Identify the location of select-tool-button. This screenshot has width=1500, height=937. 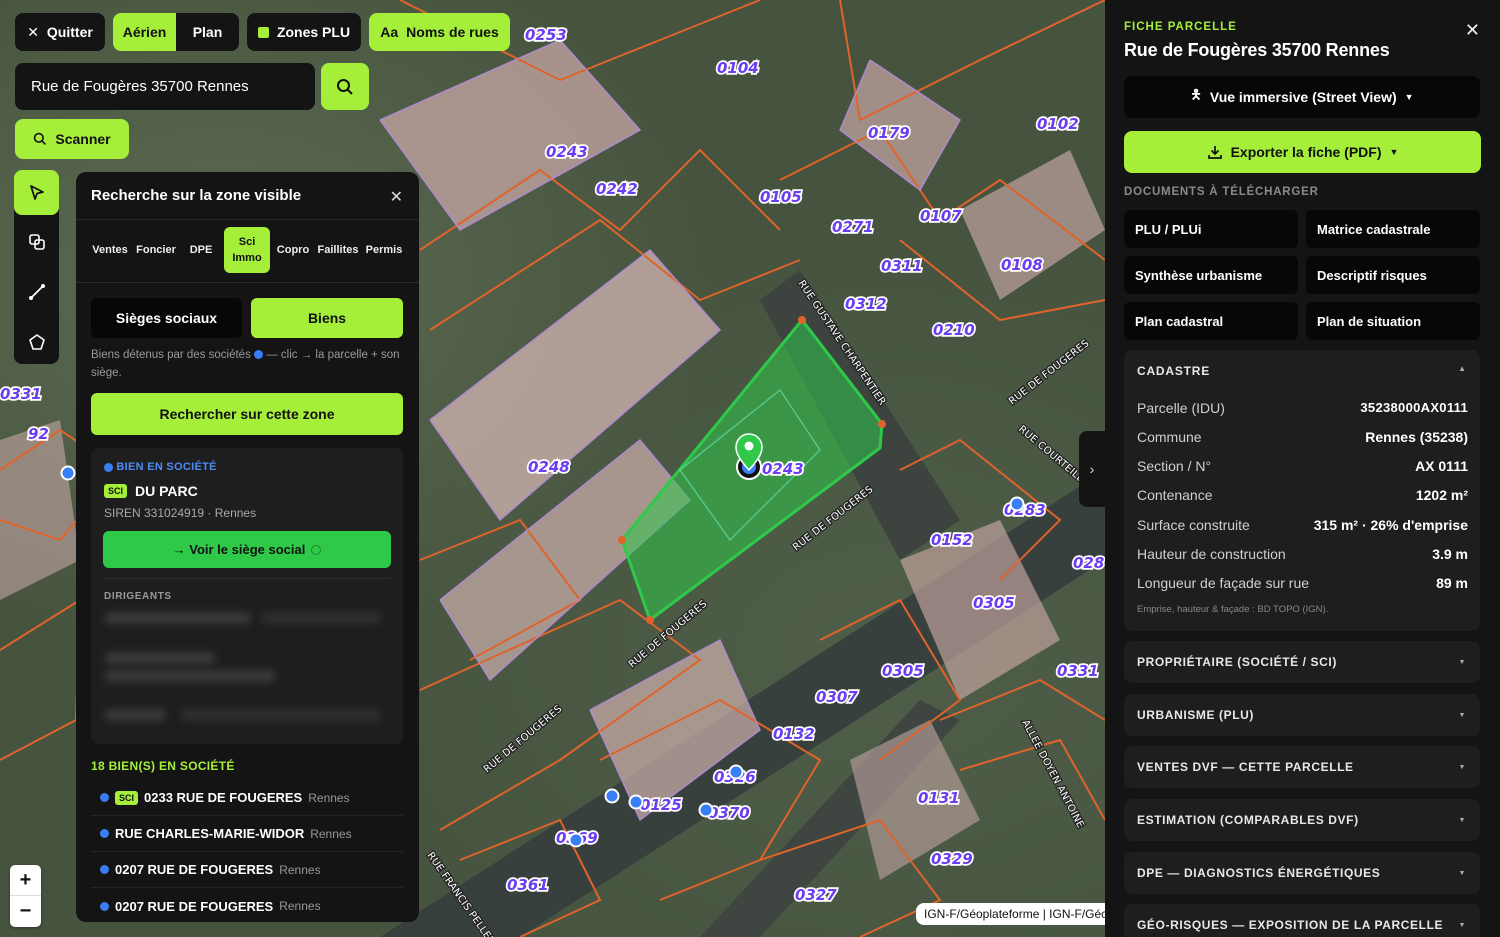
(36, 192).